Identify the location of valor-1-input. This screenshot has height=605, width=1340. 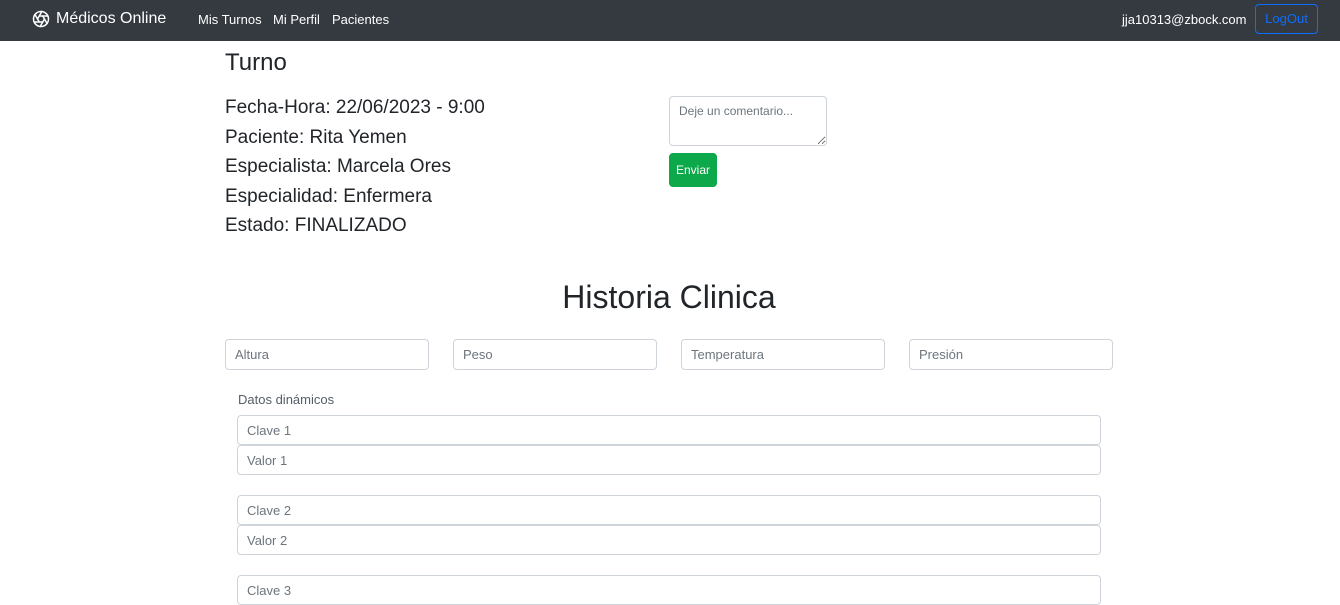
(669, 460).